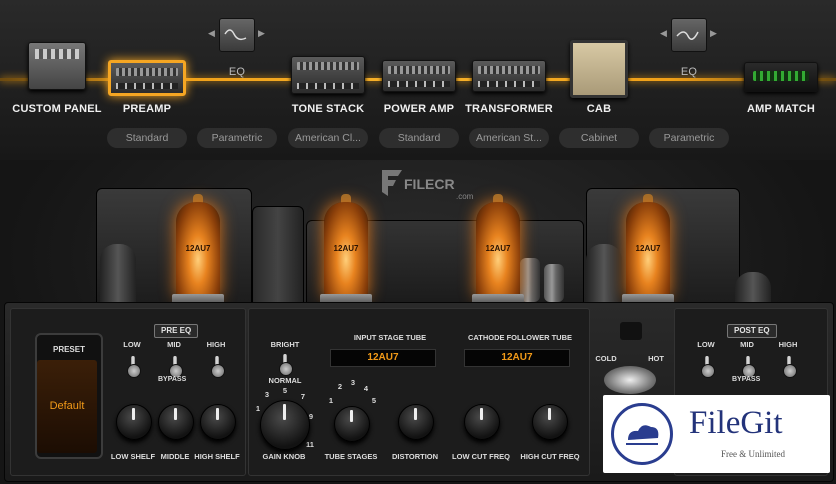 The height and width of the screenshot is (484, 836). Describe the element at coordinates (747, 344) in the screenshot. I see `post-eq-mid-label: MID` at that location.